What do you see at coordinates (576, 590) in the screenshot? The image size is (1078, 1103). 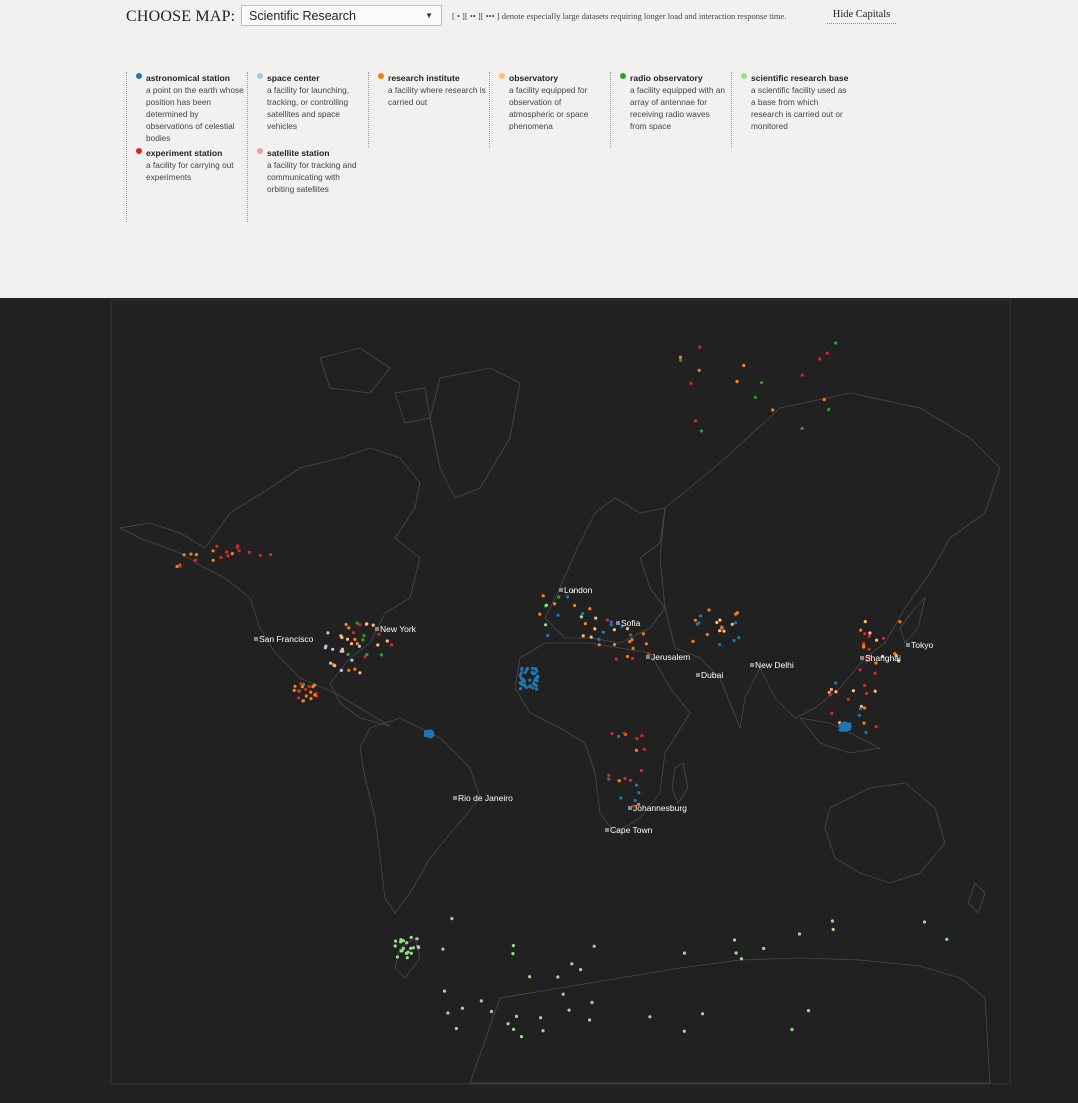 I see `capital-london: London` at bounding box center [576, 590].